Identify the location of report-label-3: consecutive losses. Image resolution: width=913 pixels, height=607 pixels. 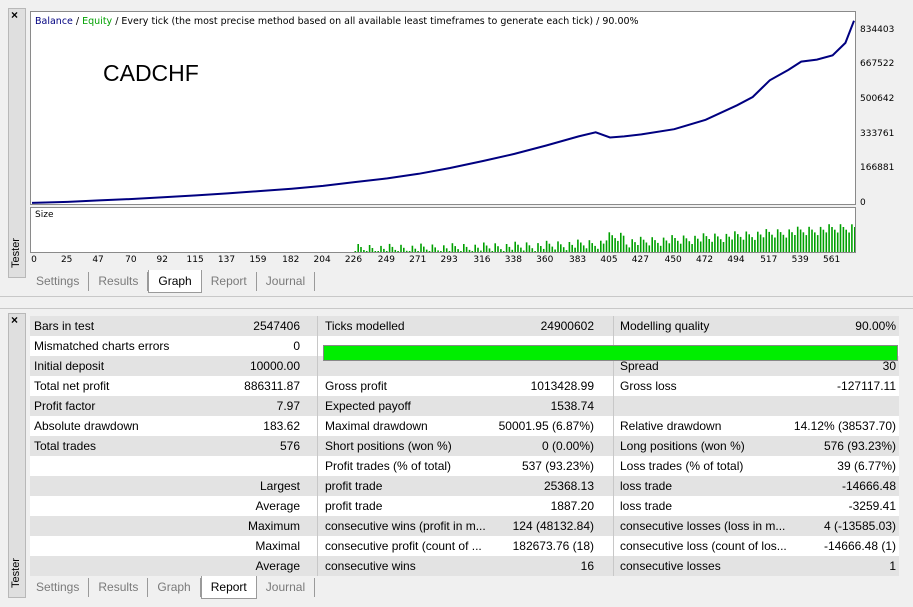
(670, 566).